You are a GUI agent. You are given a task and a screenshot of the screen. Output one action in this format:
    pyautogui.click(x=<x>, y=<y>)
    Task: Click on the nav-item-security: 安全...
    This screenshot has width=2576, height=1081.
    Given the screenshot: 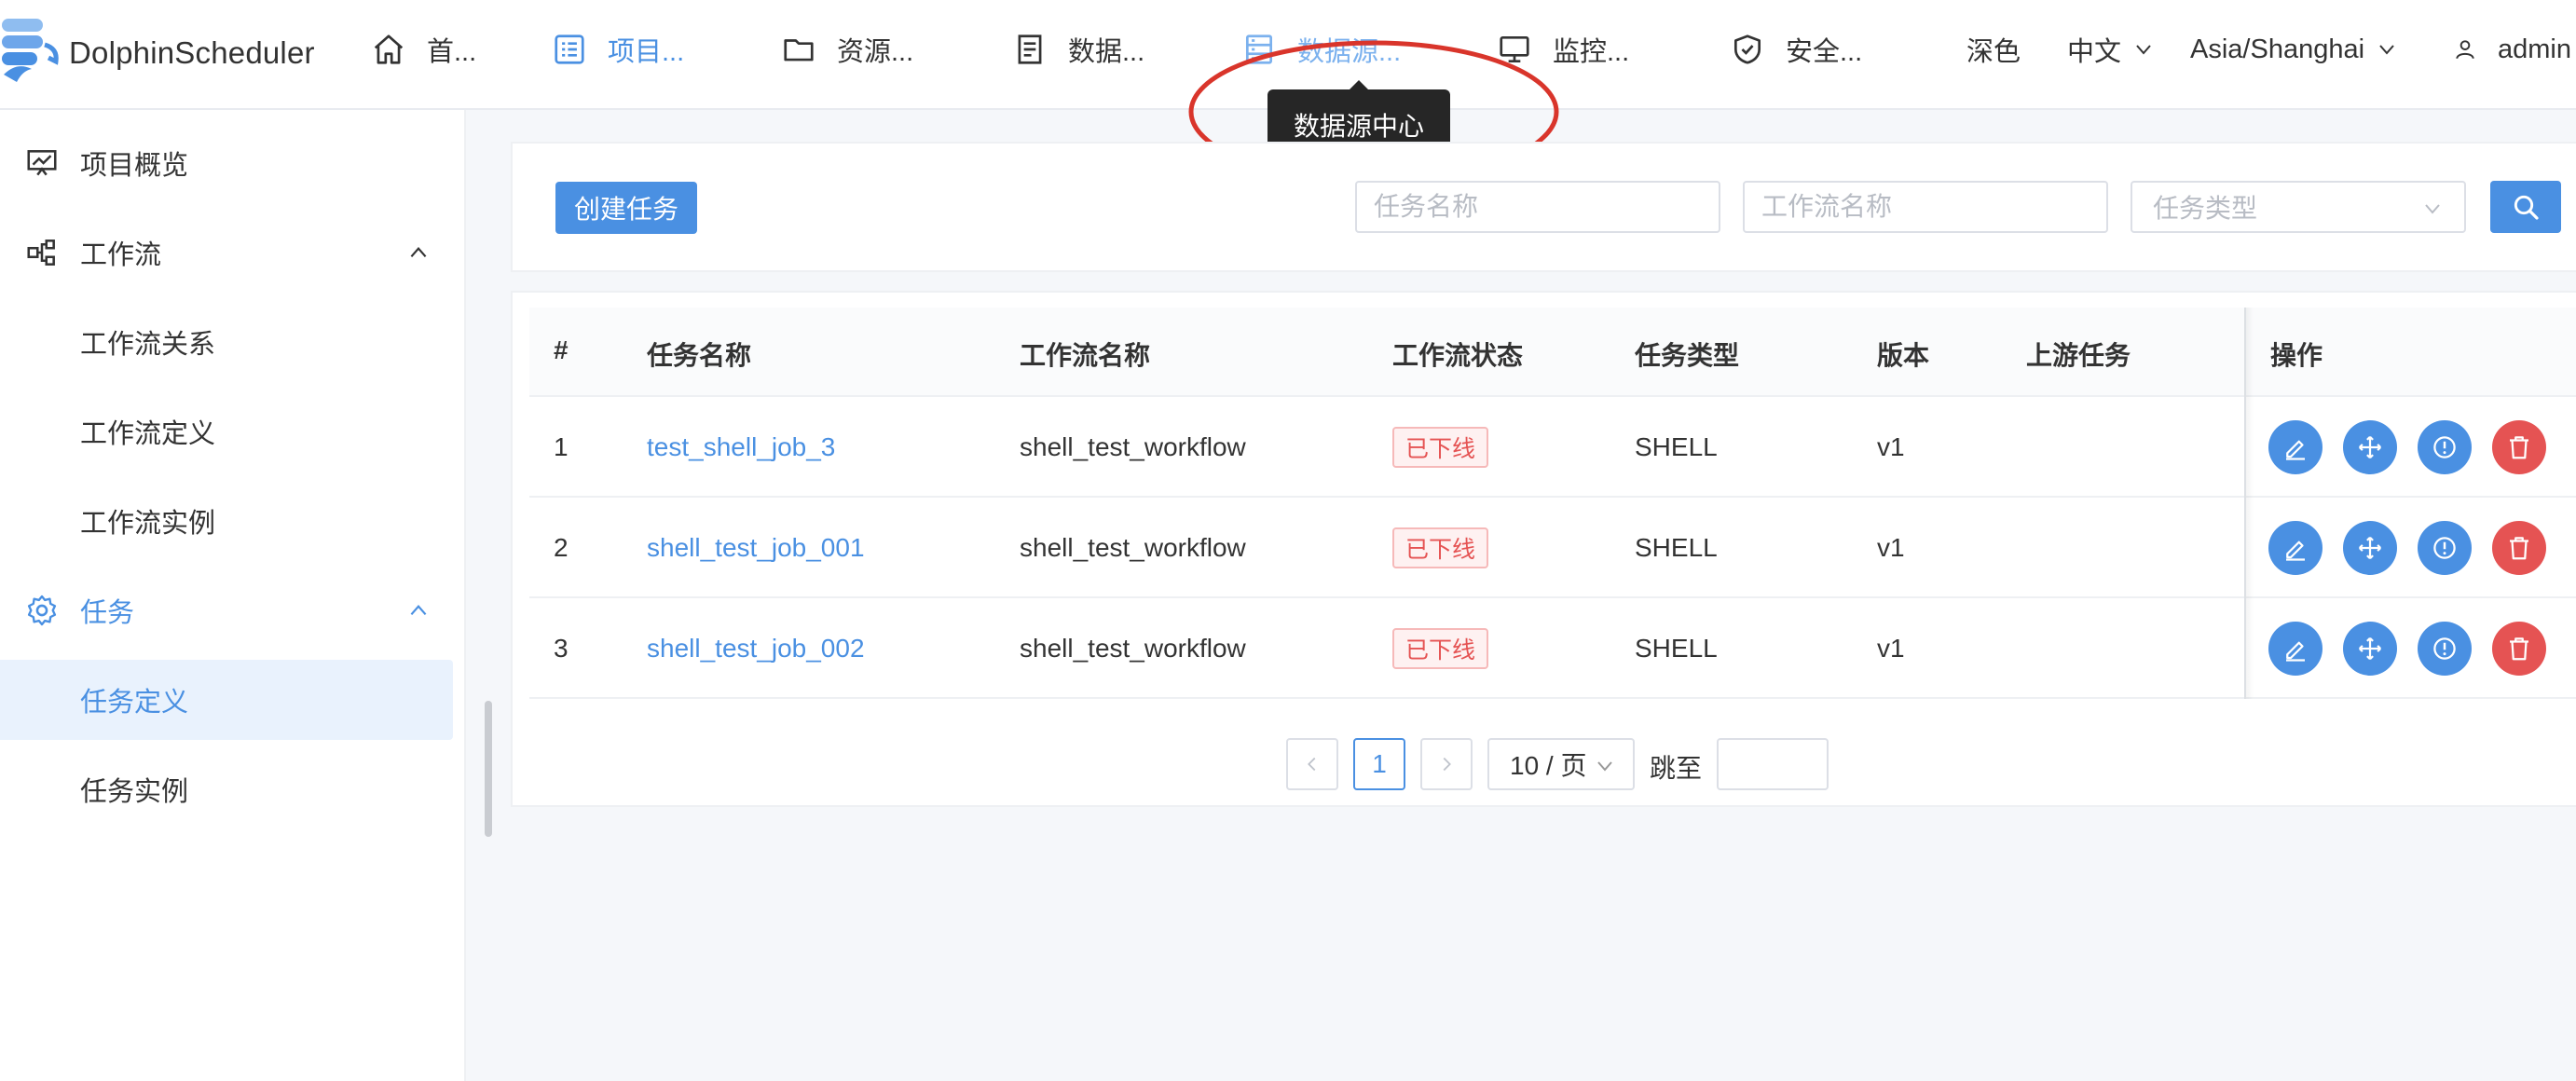 What is the action you would take?
    pyautogui.click(x=1796, y=49)
    